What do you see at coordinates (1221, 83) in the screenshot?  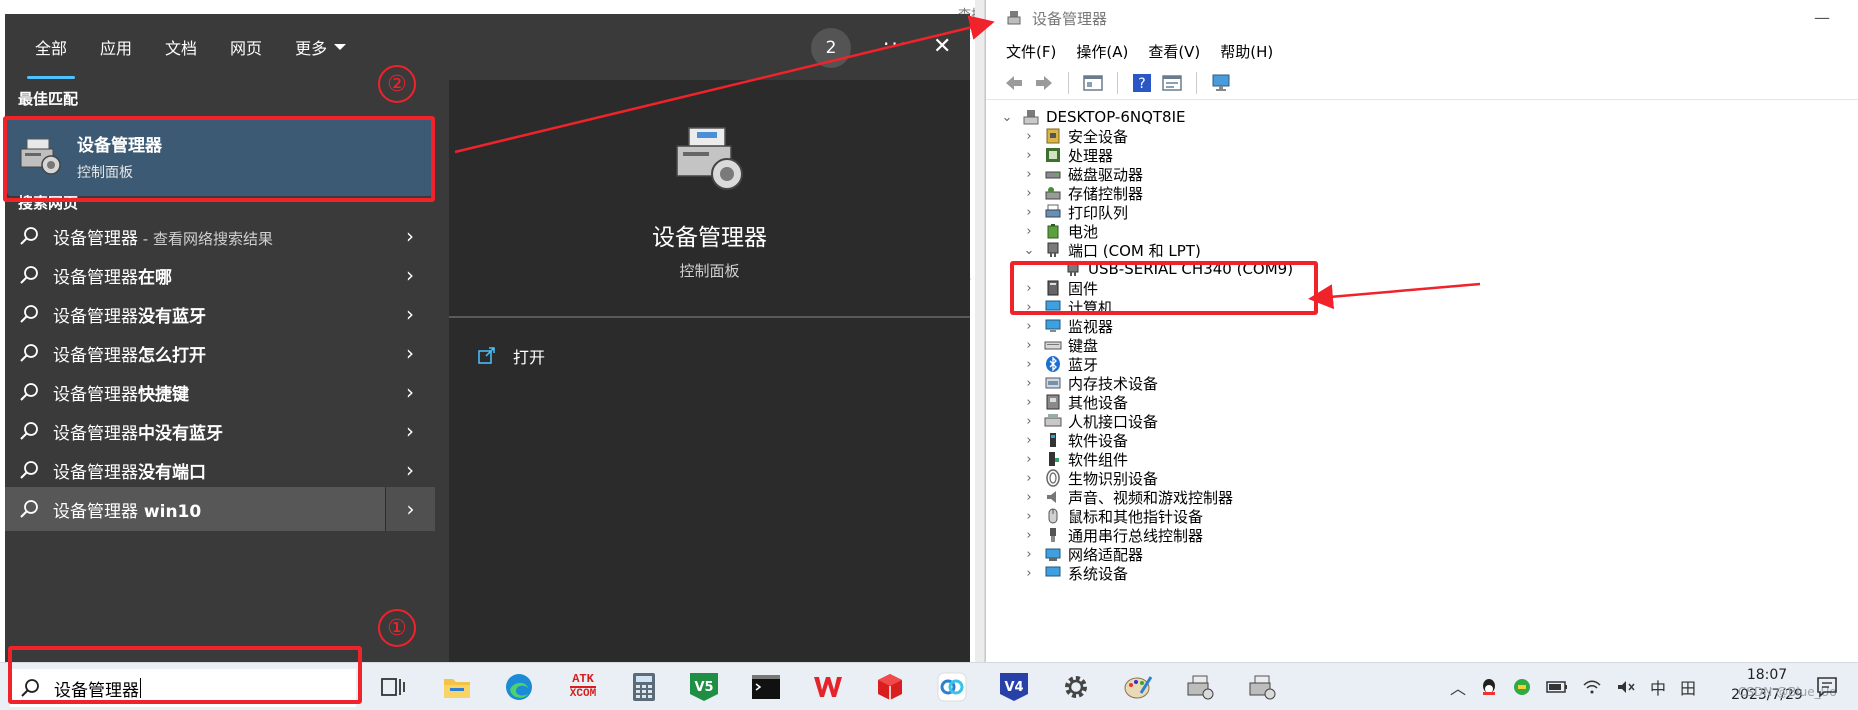 I see `monitor-icon` at bounding box center [1221, 83].